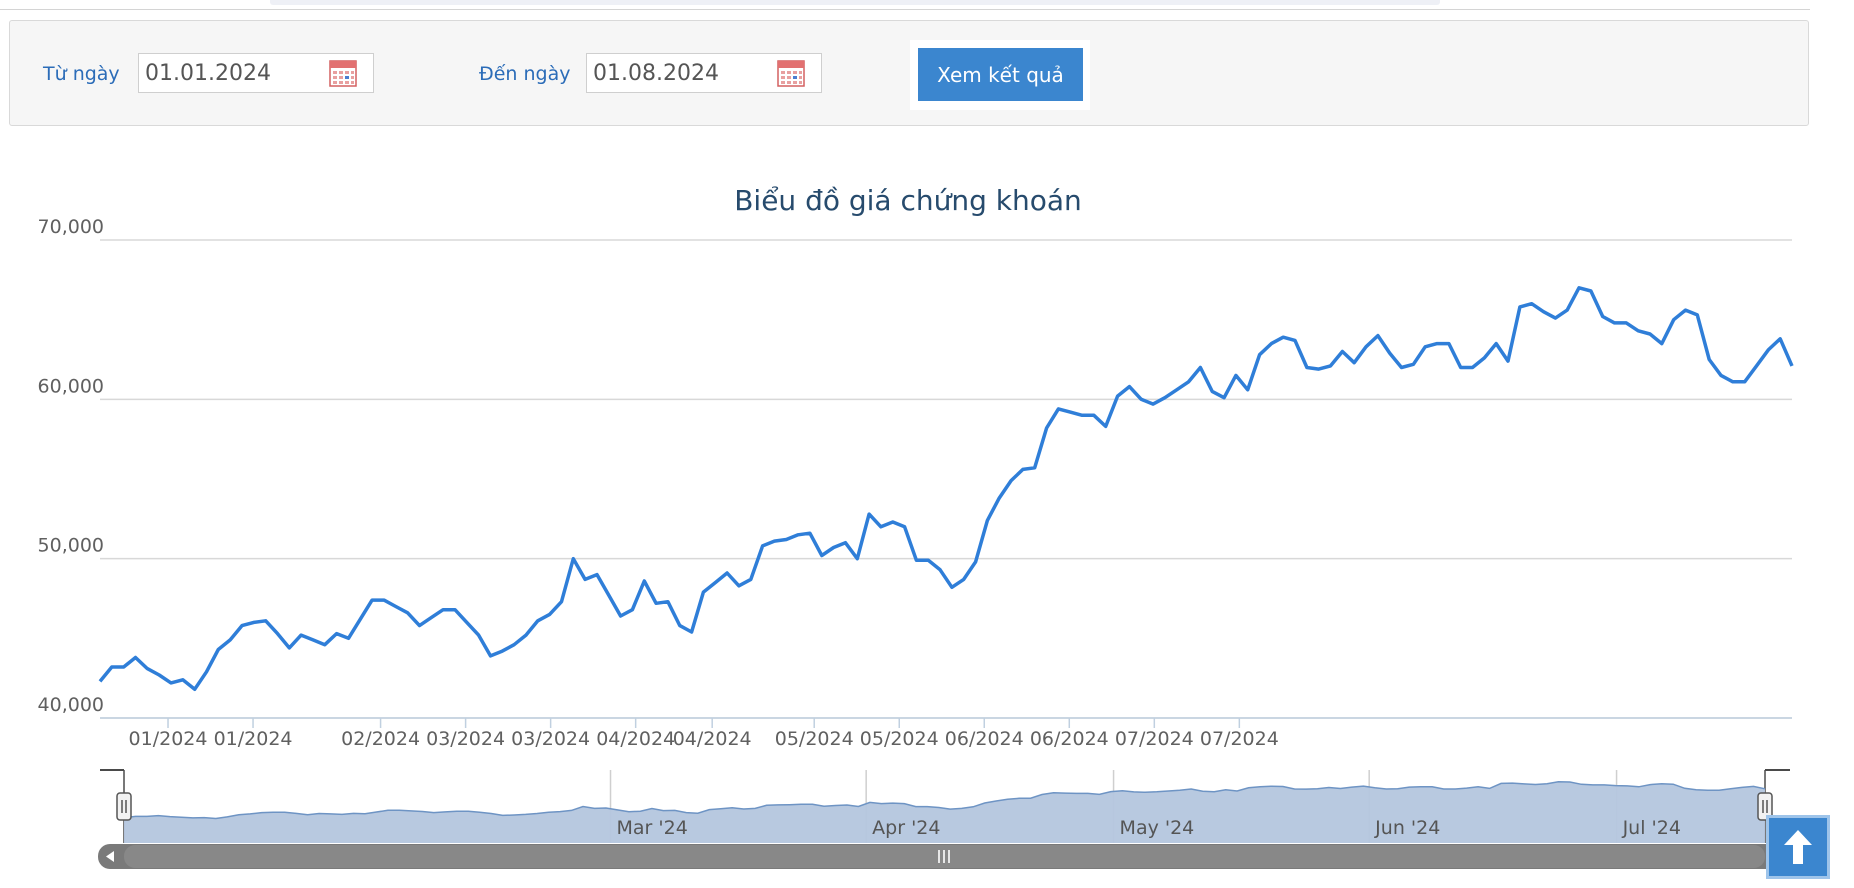  Describe the element at coordinates (1651, 828) in the screenshot. I see `navigator-label: Jul '24` at that location.